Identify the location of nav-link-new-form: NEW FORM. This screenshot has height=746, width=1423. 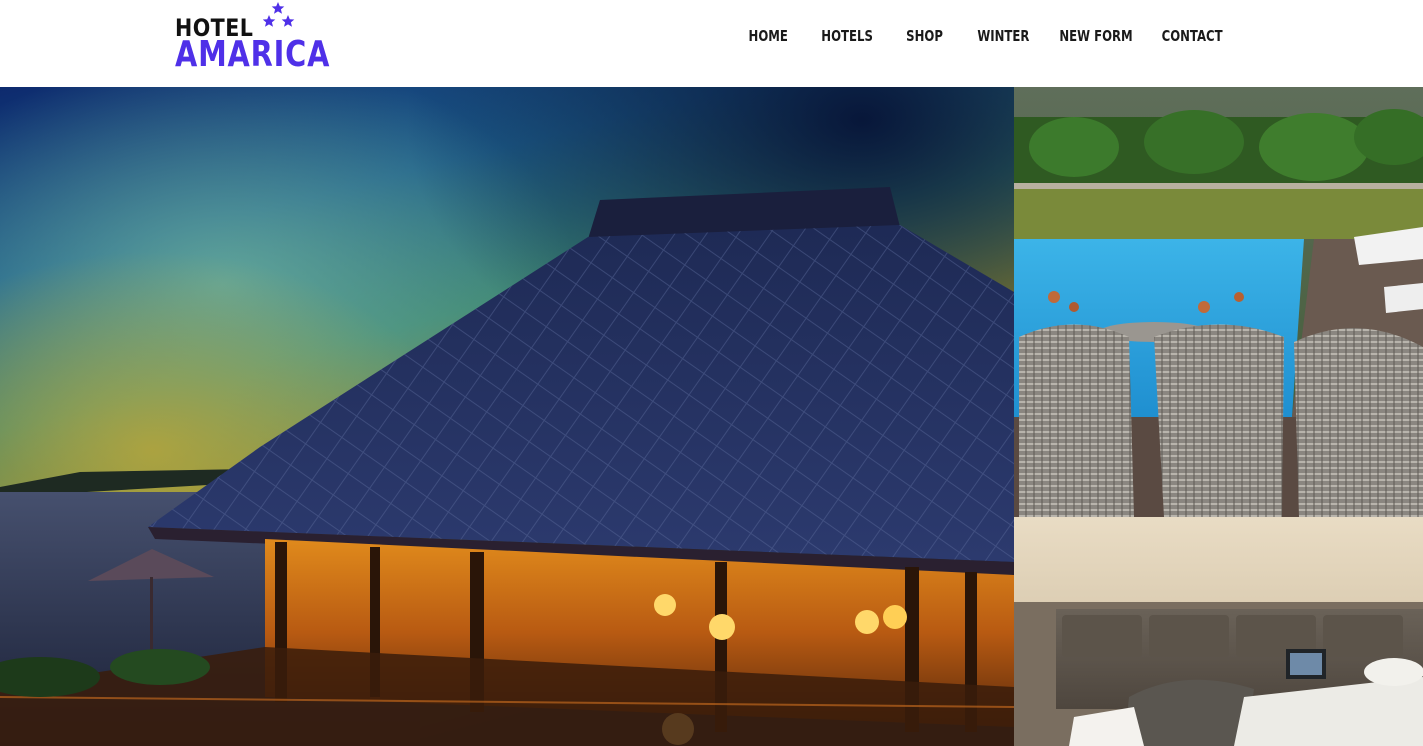
(1095, 36).